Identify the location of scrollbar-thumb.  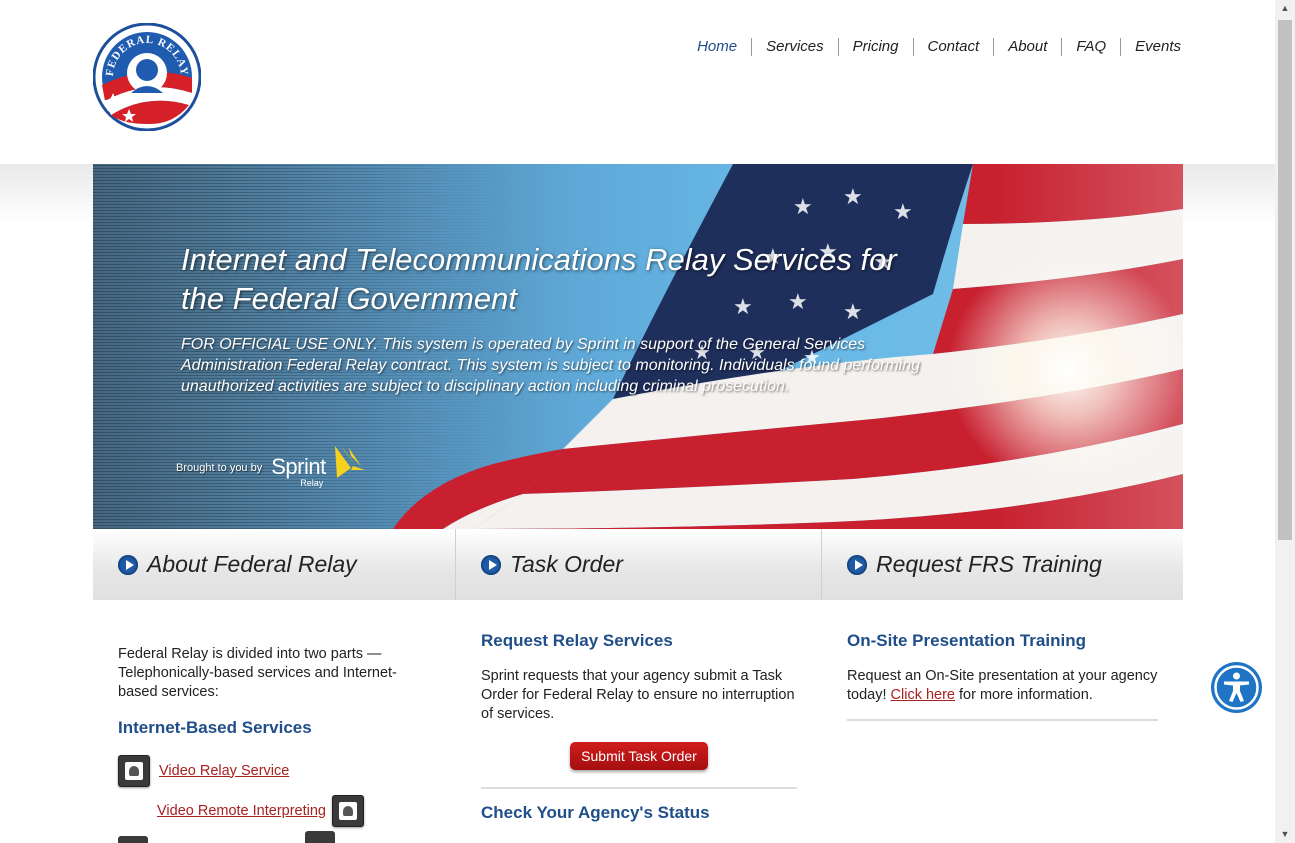
(1285, 280).